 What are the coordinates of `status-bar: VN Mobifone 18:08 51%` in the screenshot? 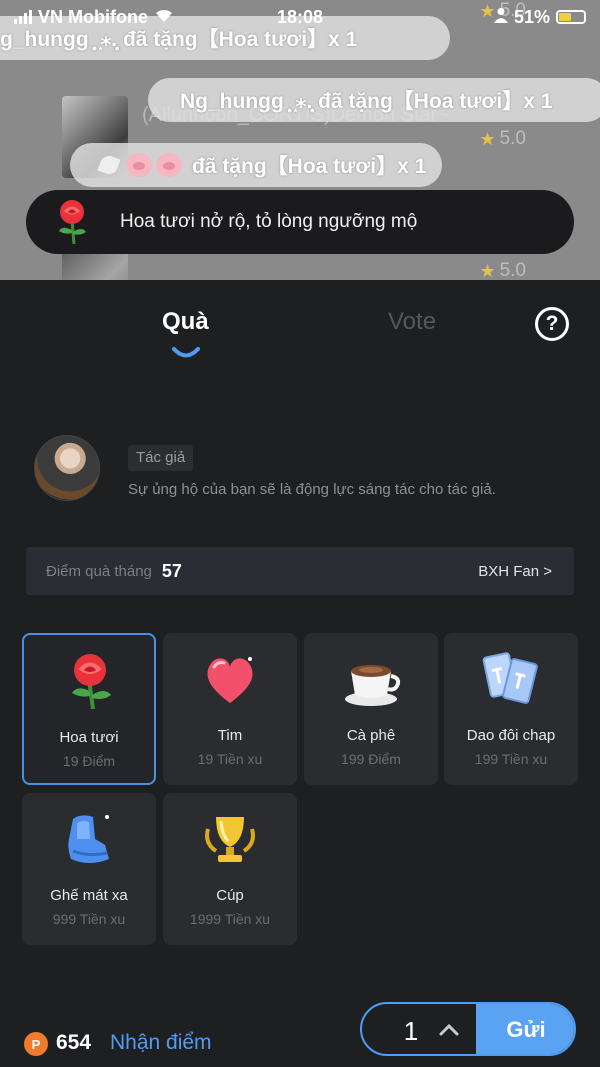 It's located at (300, 17).